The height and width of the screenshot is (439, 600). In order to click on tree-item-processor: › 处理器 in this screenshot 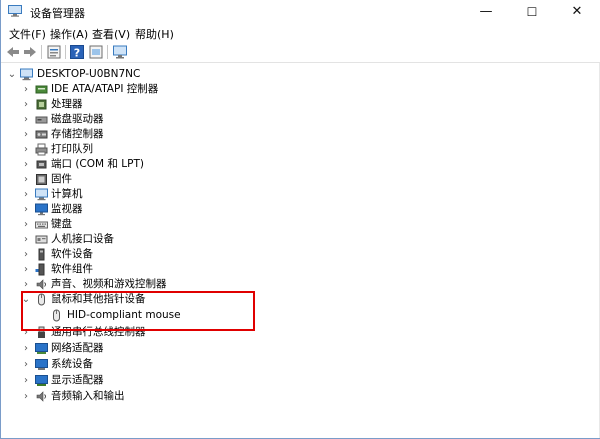, I will do `click(151, 104)`.